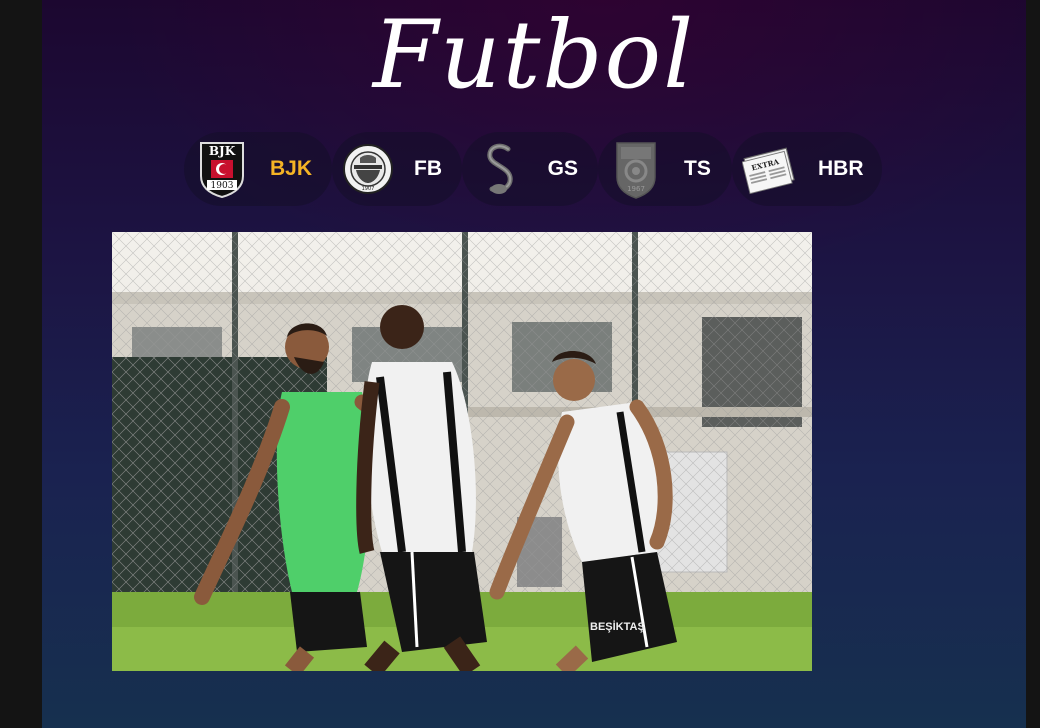 The image size is (1040, 728). I want to click on ts-crest-year: 1967, so click(636, 189).